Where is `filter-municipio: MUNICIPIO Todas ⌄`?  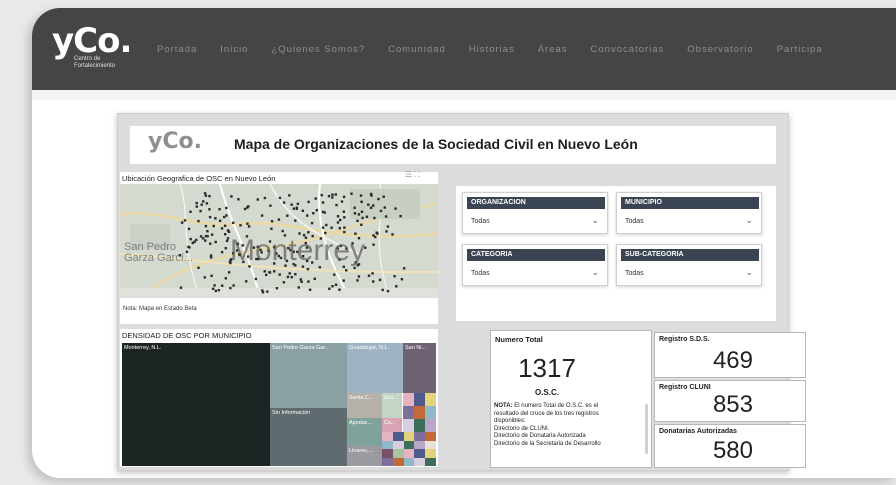
filter-municipio: MUNICIPIO Todas ⌄ is located at coordinates (689, 213).